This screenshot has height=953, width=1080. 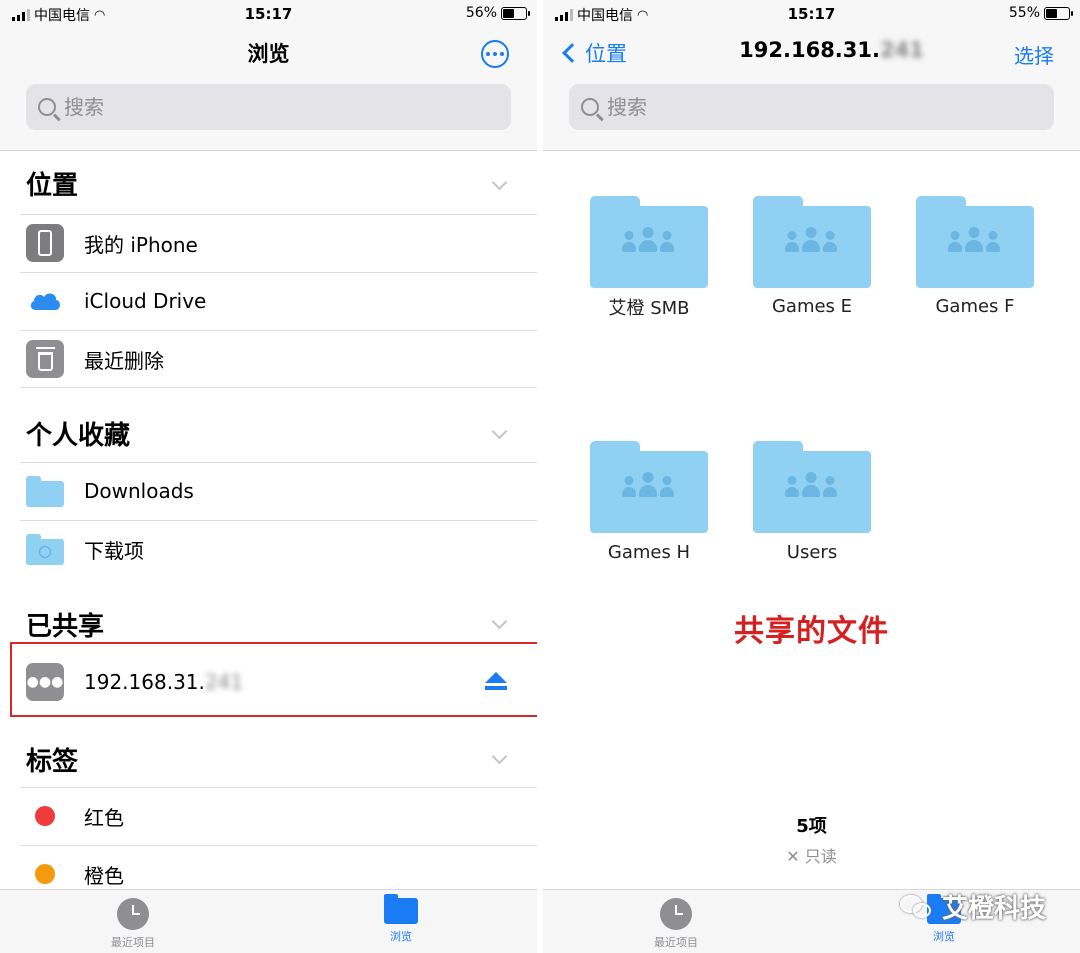 I want to click on favorite-downloads: Downloads, so click(x=278, y=491).